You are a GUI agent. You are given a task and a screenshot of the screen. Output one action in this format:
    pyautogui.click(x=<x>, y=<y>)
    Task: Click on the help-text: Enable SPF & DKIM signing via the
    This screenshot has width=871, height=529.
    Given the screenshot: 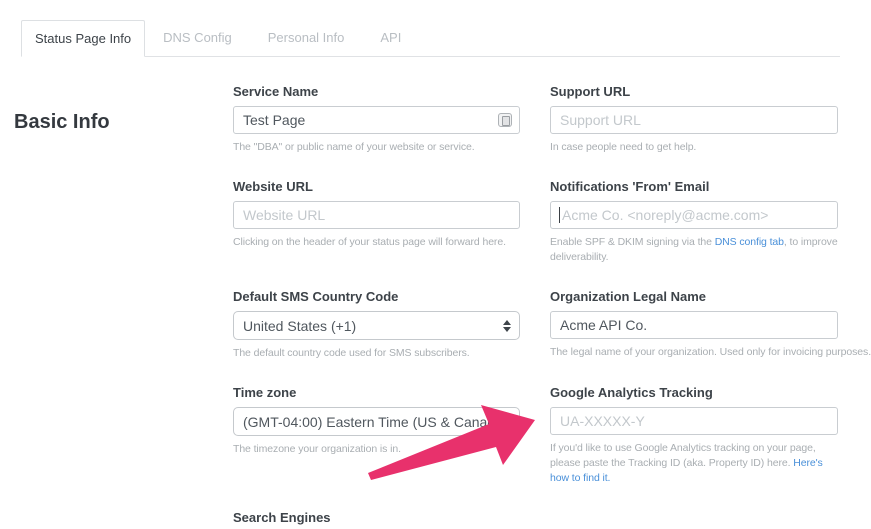 What is the action you would take?
    pyautogui.click(x=632, y=242)
    